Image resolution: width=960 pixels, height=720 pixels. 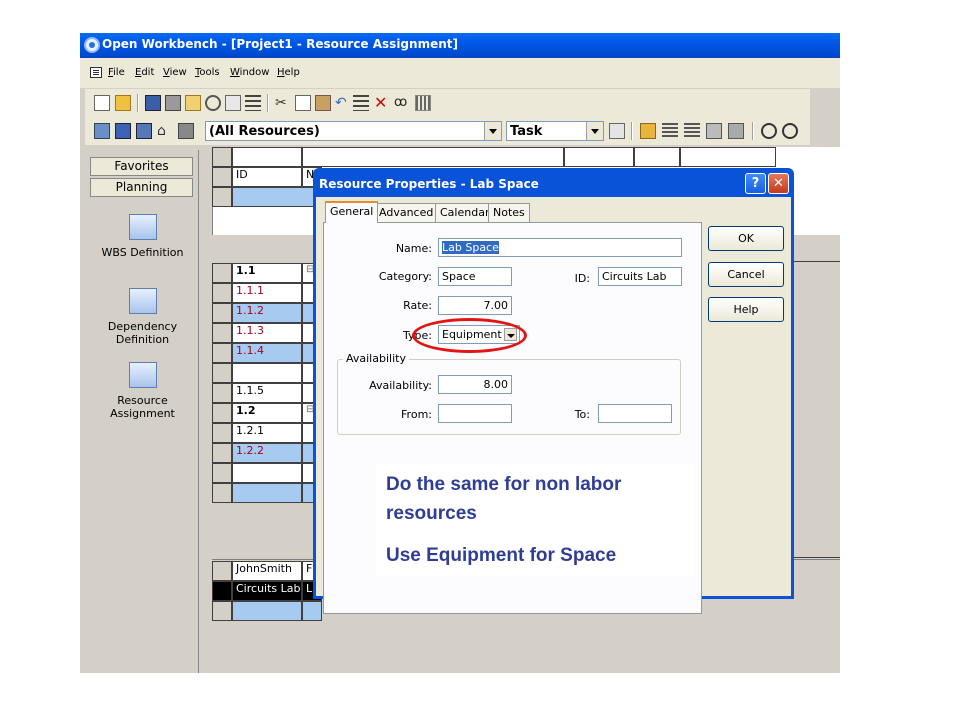 I want to click on indent-icon, so click(x=361, y=103).